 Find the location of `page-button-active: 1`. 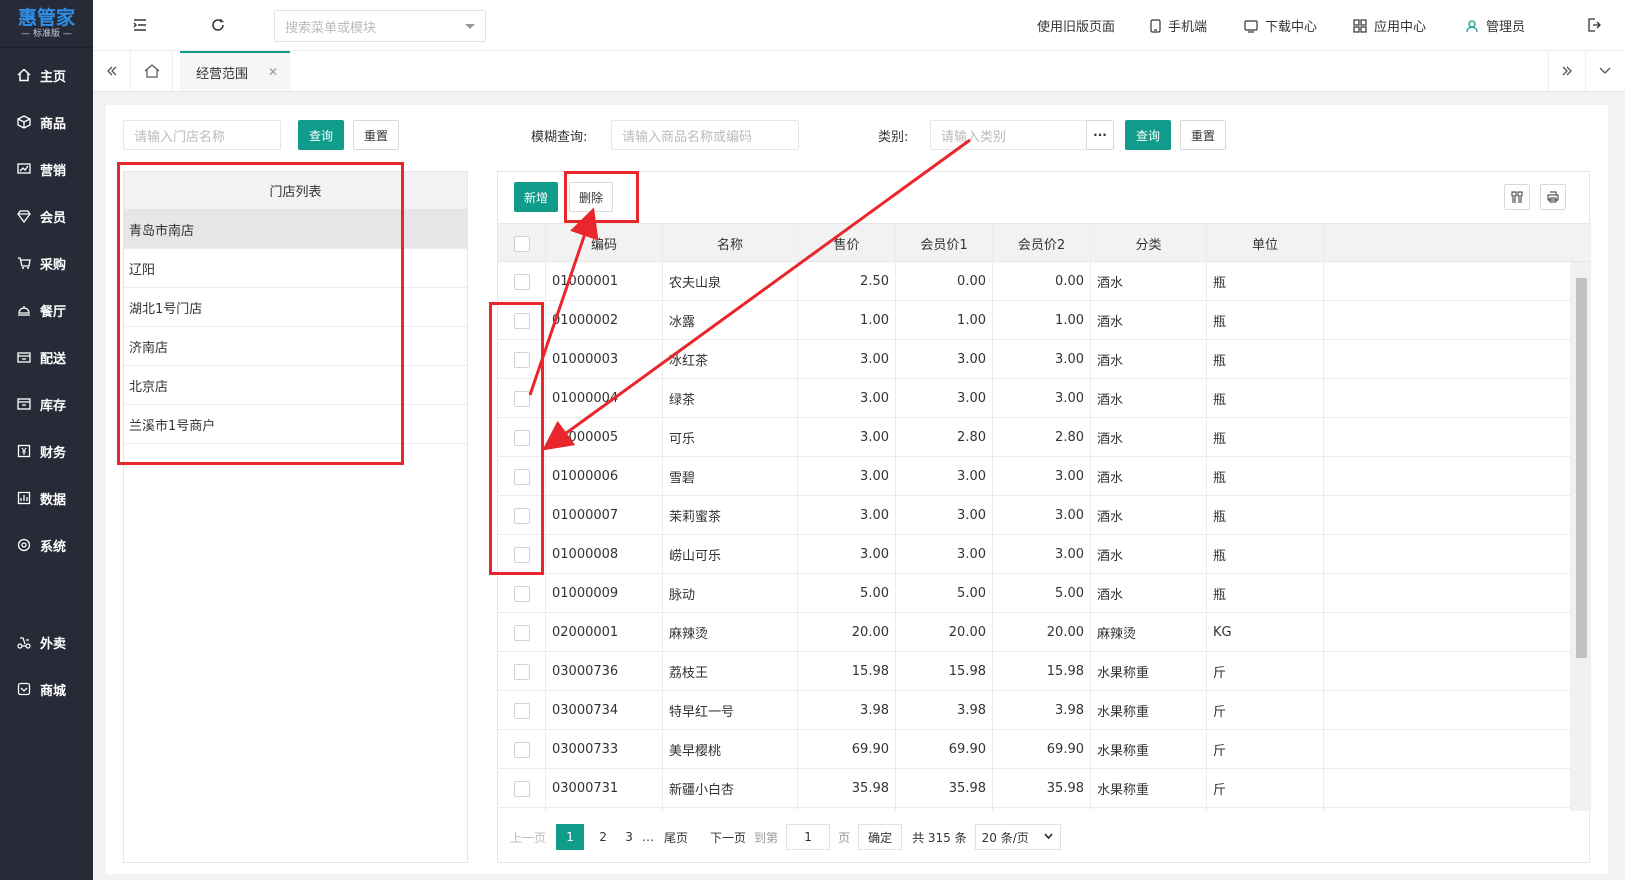

page-button-active: 1 is located at coordinates (570, 837).